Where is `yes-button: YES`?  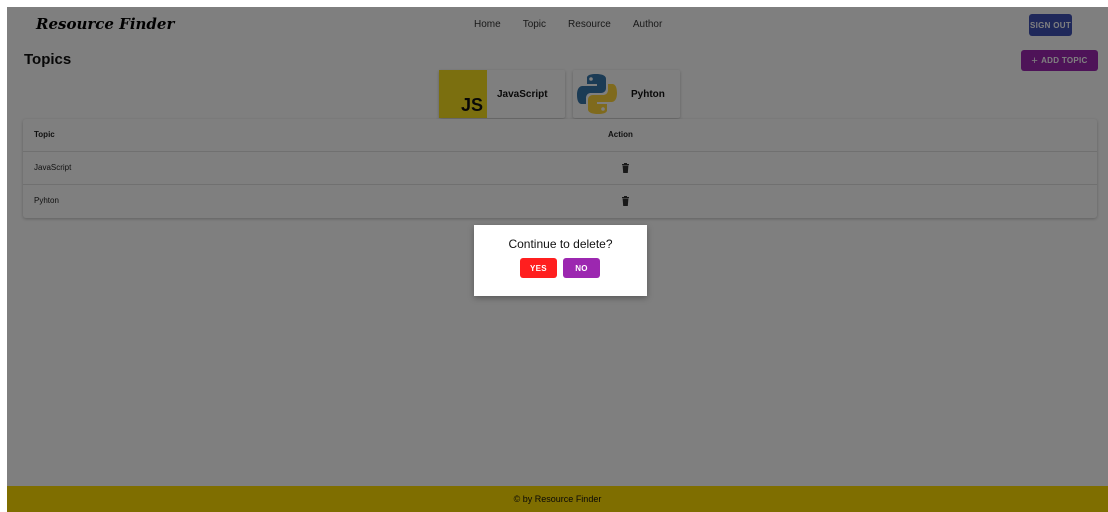 yes-button: YES is located at coordinates (538, 268).